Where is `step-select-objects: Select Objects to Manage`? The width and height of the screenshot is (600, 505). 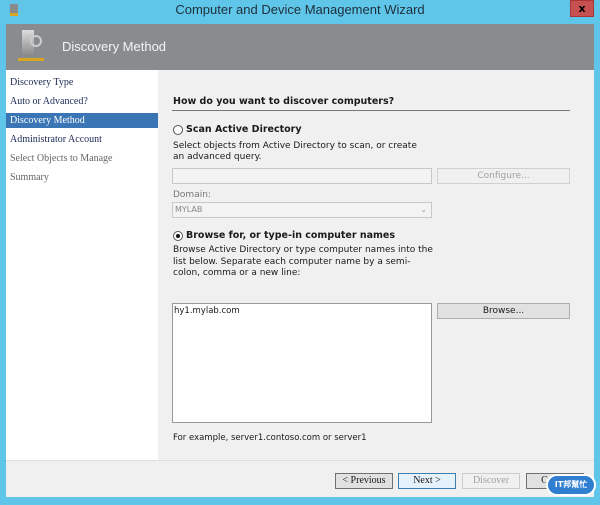 step-select-objects: Select Objects to Manage is located at coordinates (61, 158).